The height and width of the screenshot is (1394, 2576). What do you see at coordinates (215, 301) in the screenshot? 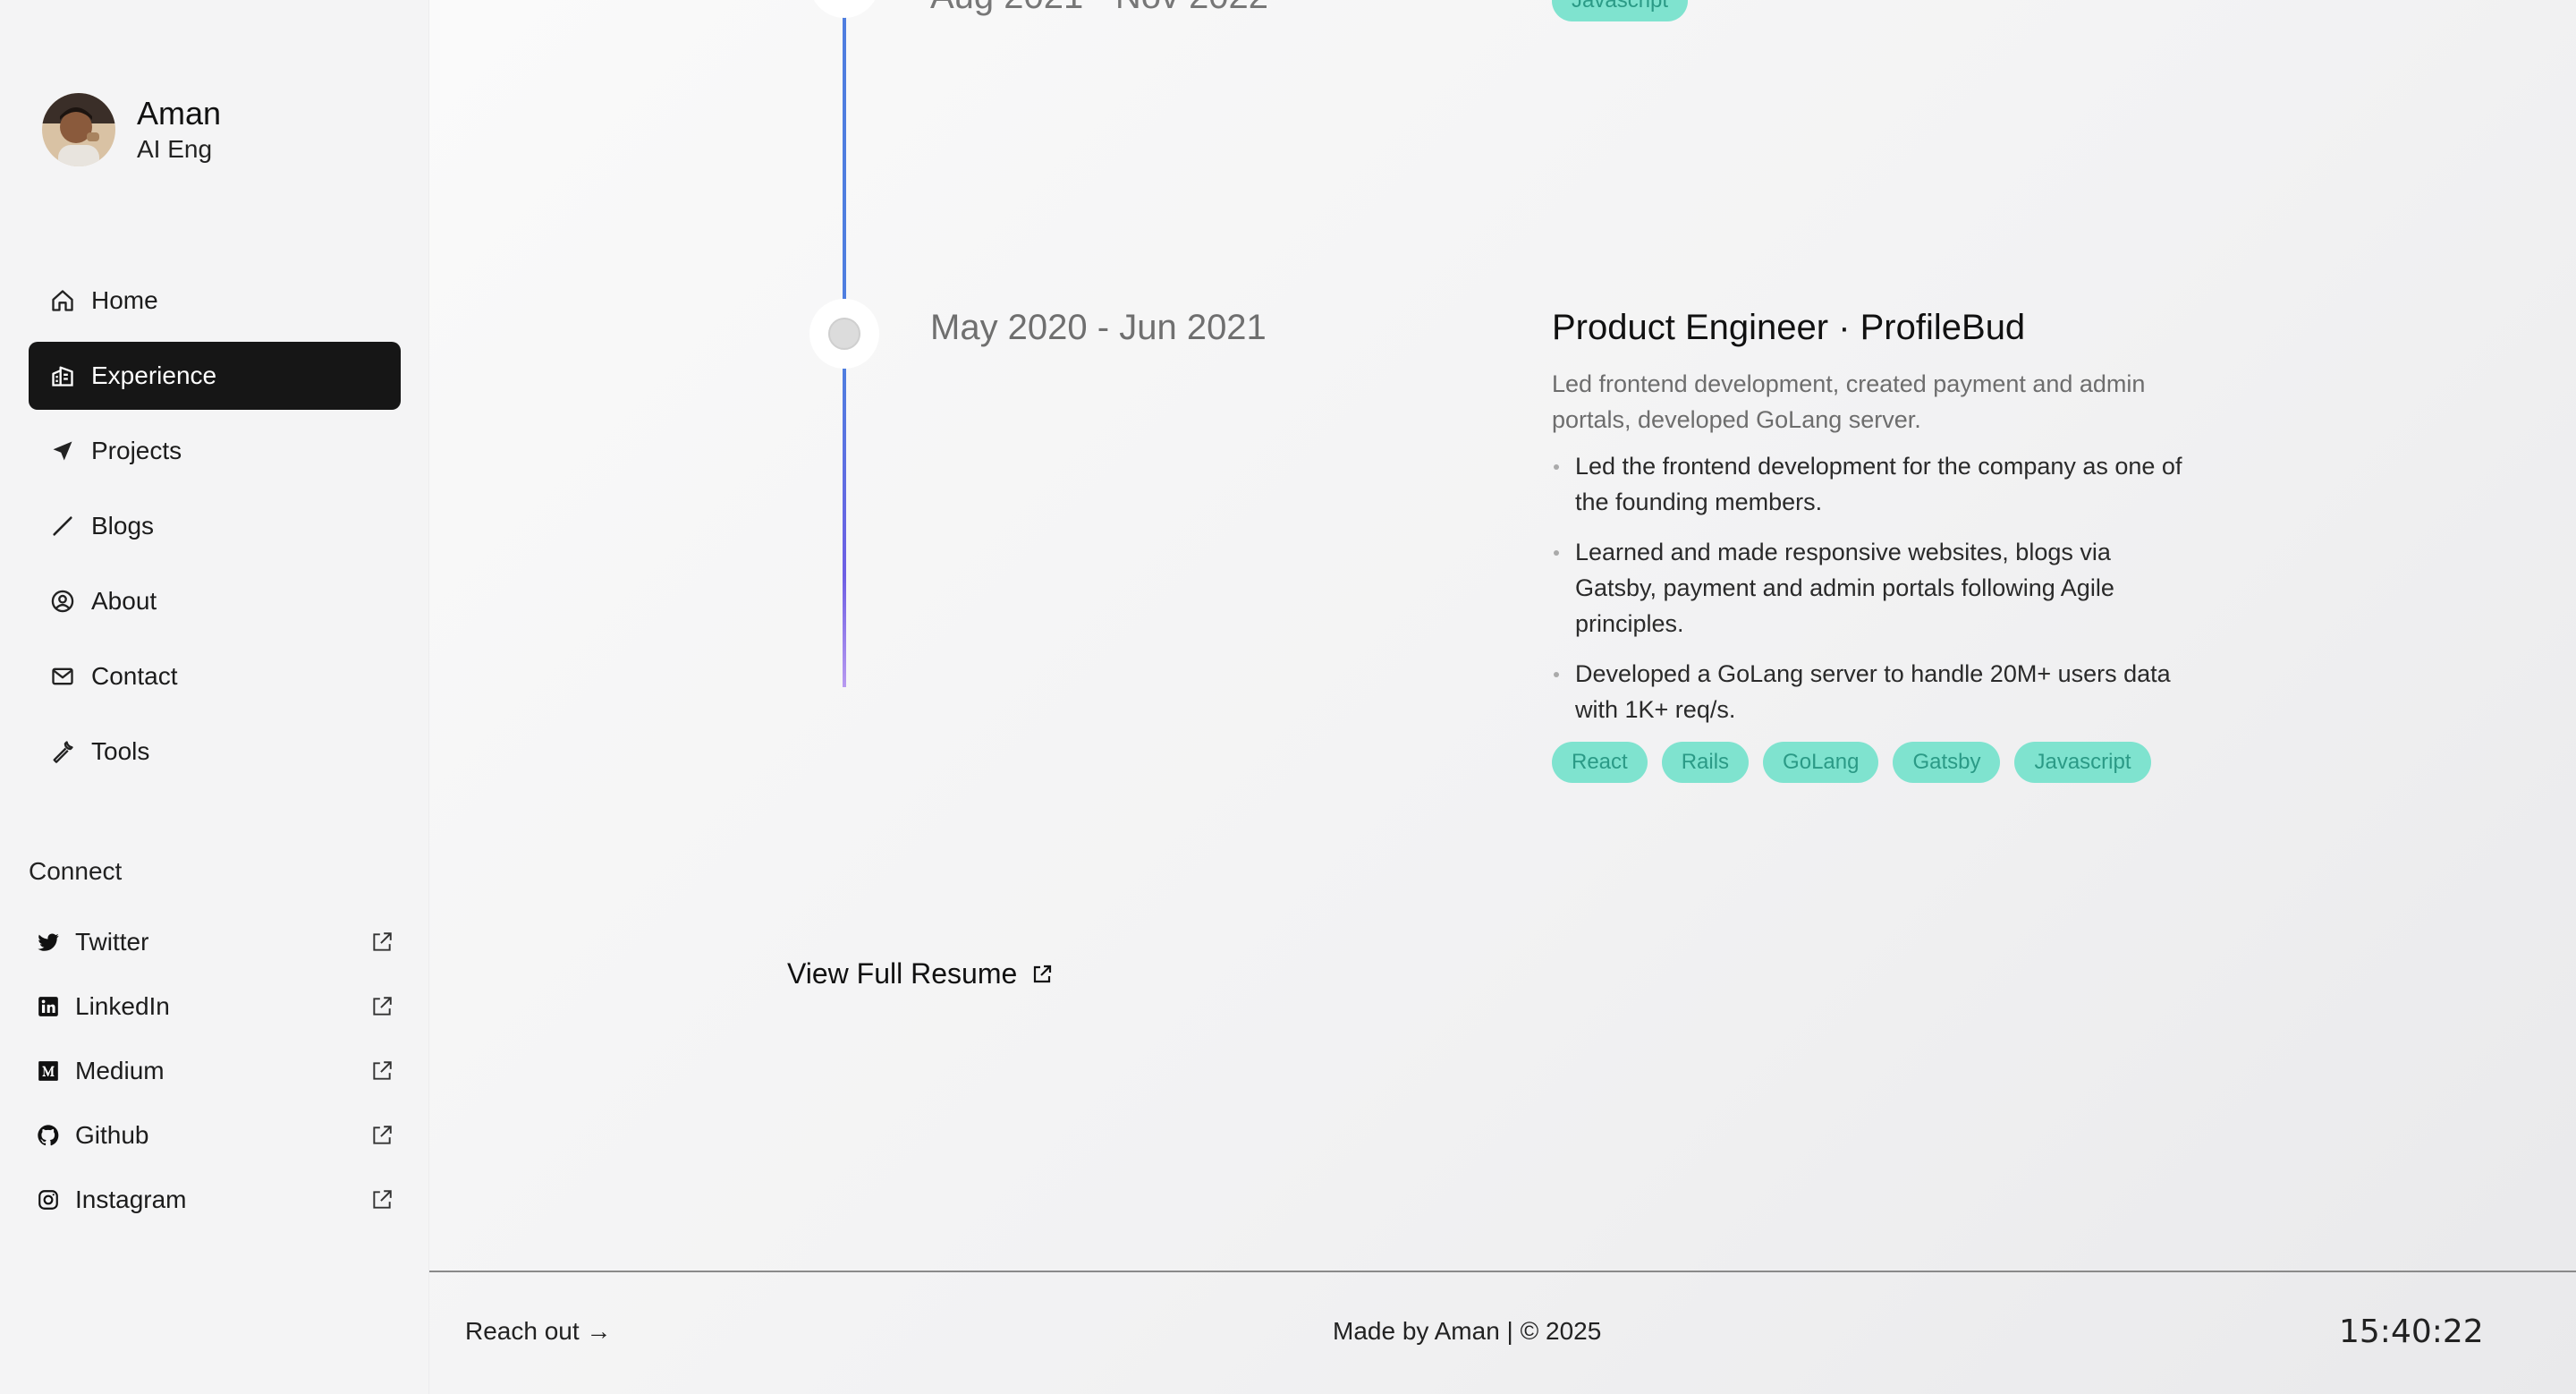
I see `sidebar-item-home: Home` at bounding box center [215, 301].